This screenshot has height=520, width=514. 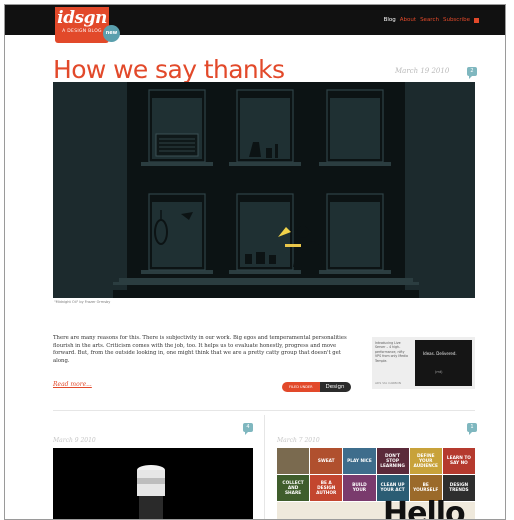 I want to click on hero-caption: "Midnight Oil" by Frazer Ormsby, so click(x=82, y=302).